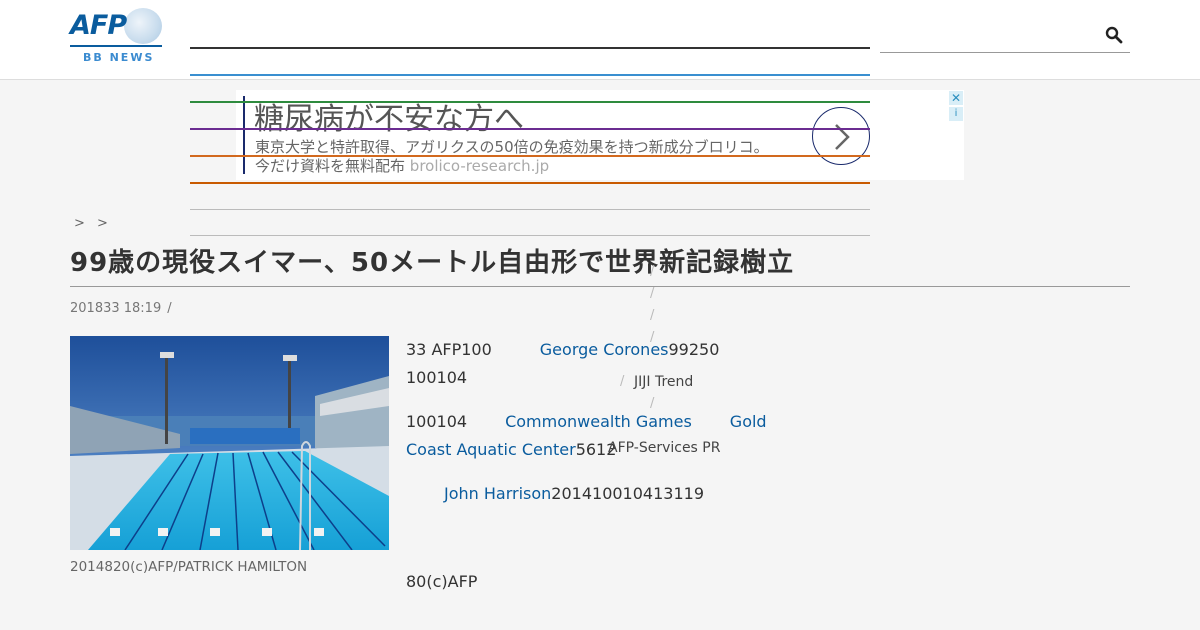 The width and height of the screenshot is (1200, 630). What do you see at coordinates (497, 493) in the screenshot?
I see `link-john-harrison: John Harrison` at bounding box center [497, 493].